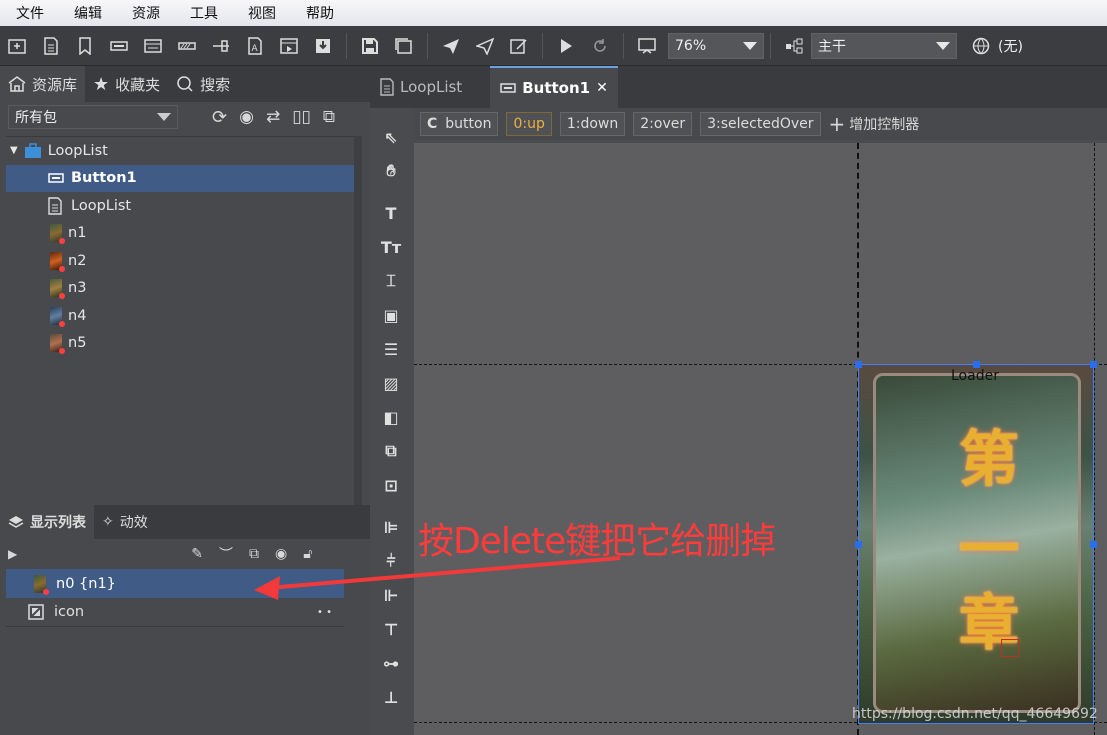 This screenshot has height=735, width=1107. What do you see at coordinates (93, 117) in the screenshot?
I see `package-filter-select: 所有包` at bounding box center [93, 117].